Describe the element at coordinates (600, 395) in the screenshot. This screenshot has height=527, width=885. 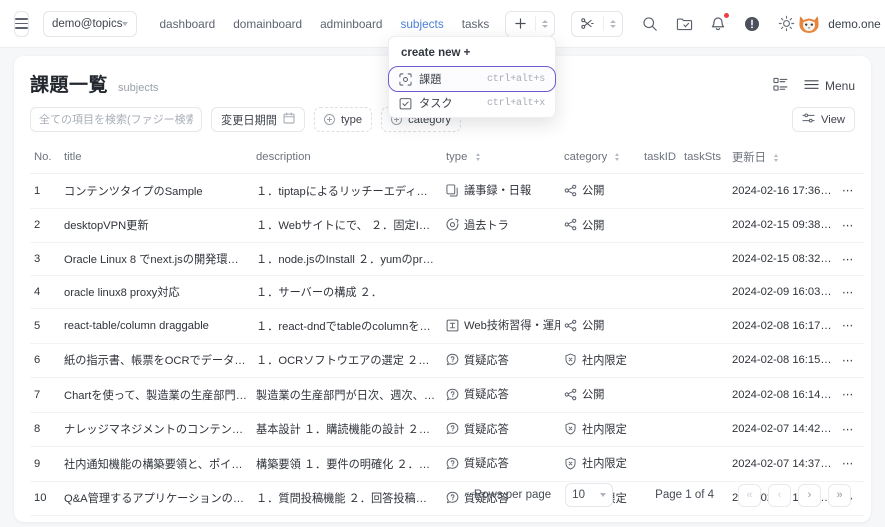
I see `cell-category: 公開` at that location.